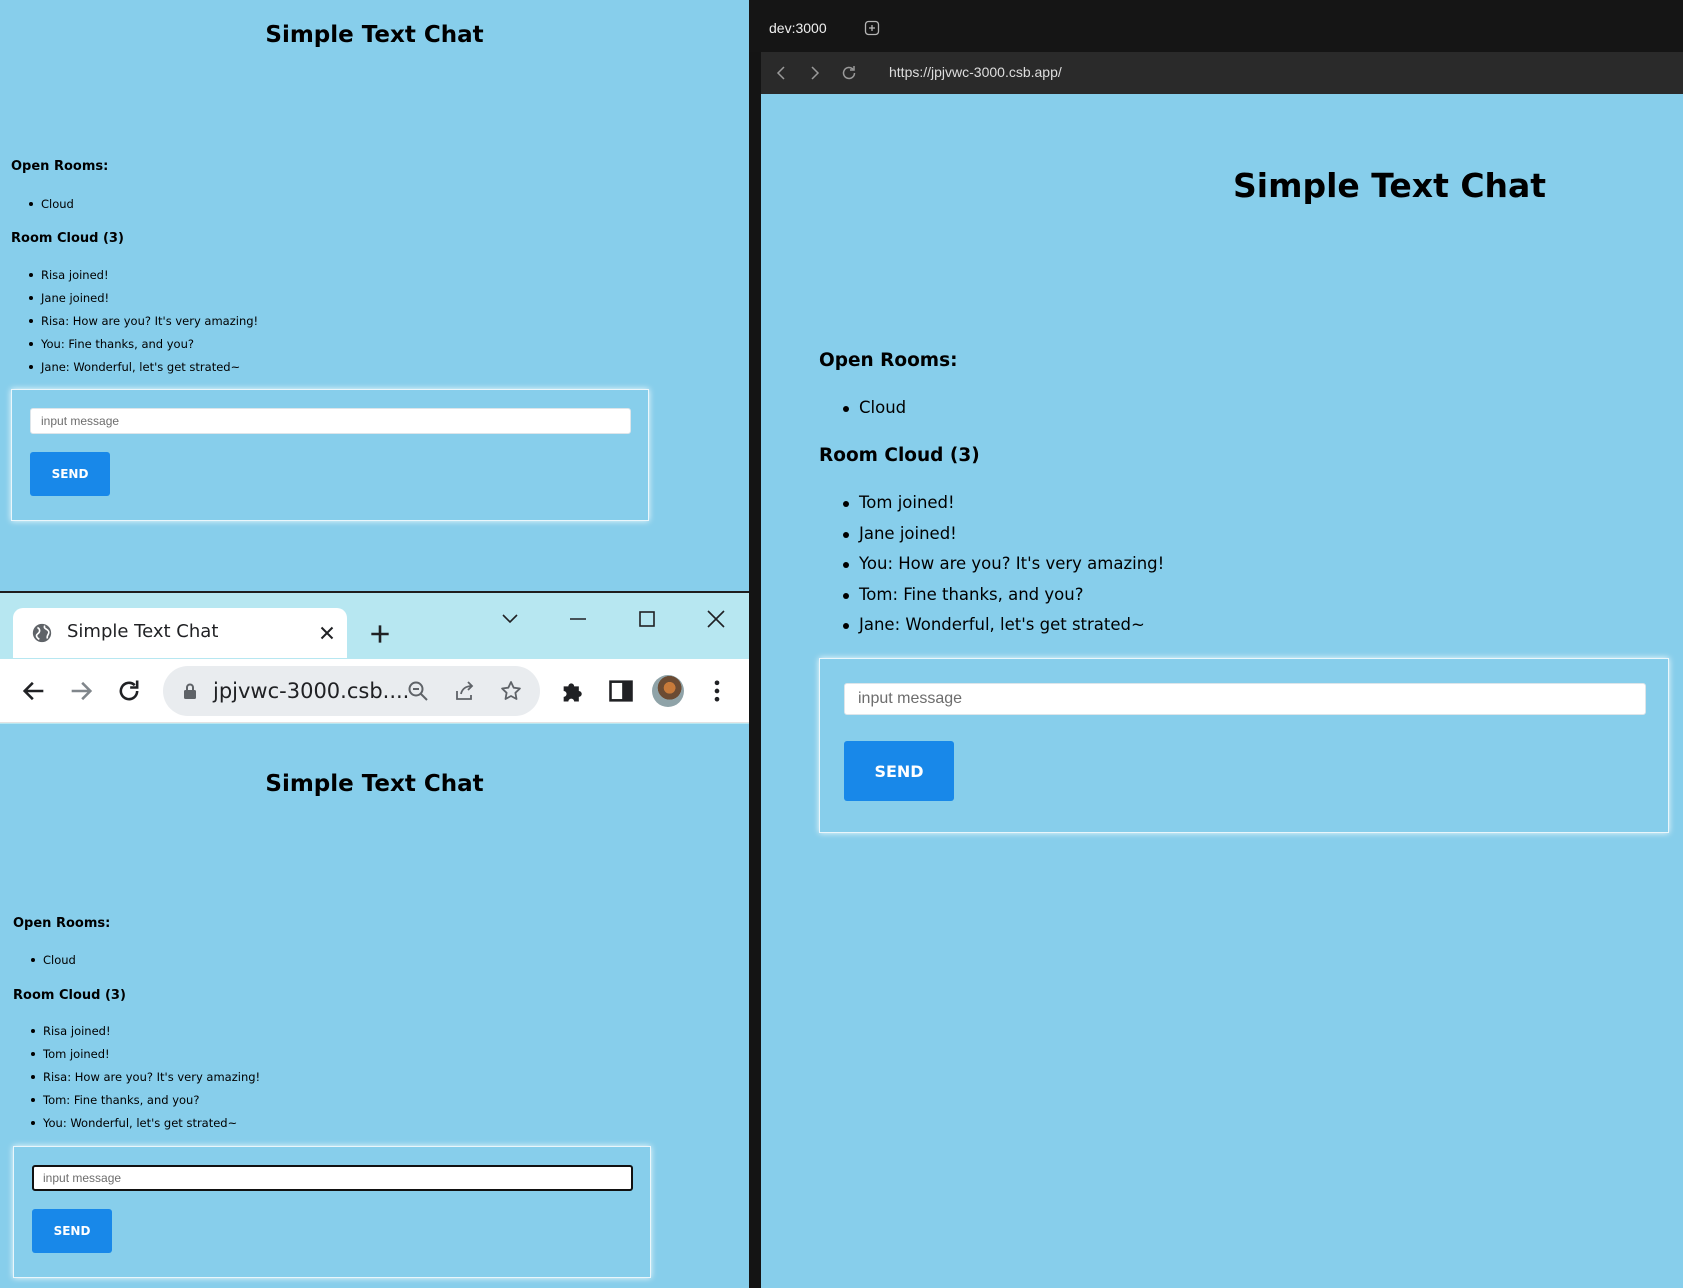 The width and height of the screenshot is (1683, 1288). Describe the element at coordinates (42, 633) in the screenshot. I see `globe-icon` at that location.